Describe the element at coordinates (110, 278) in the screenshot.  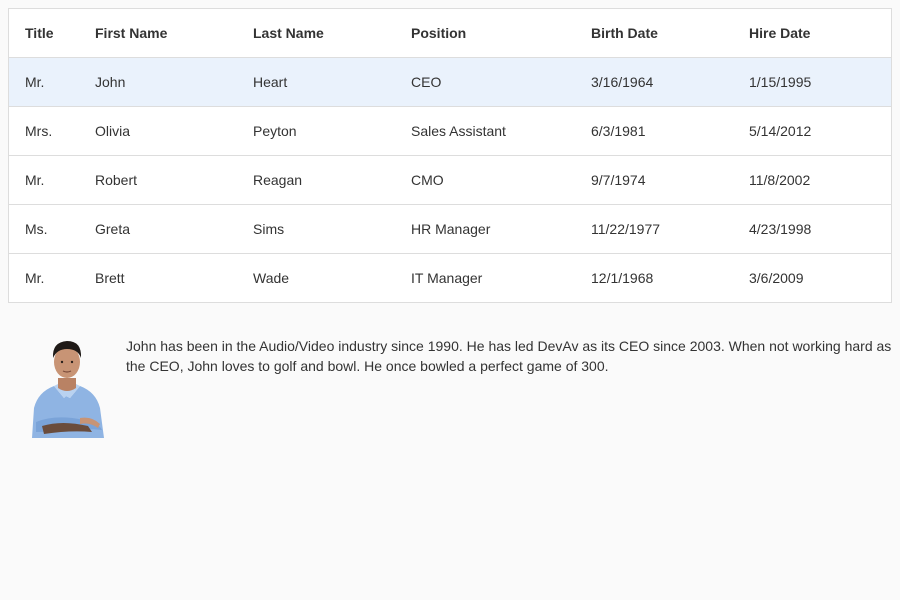
I see `cell-first-name: Brett` at that location.